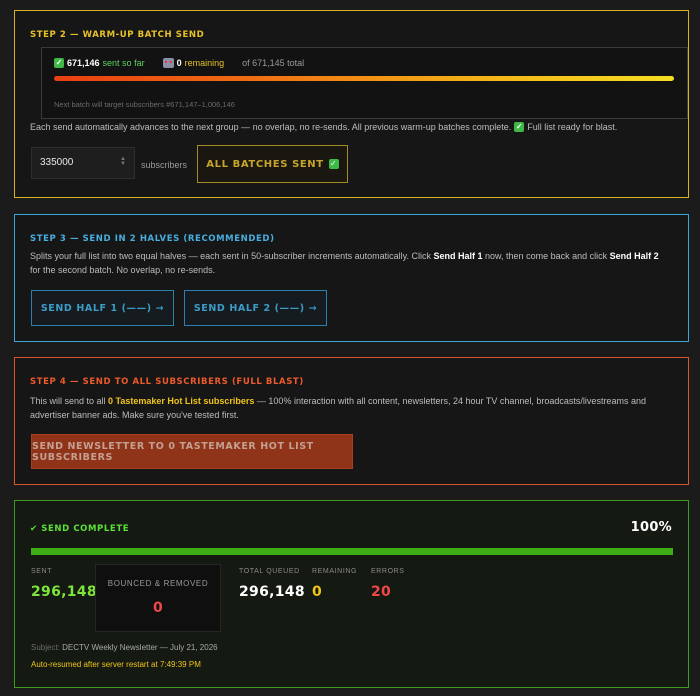  Describe the element at coordinates (123, 162) in the screenshot. I see `stepper-arrows-icon: ▲ ▼` at that location.